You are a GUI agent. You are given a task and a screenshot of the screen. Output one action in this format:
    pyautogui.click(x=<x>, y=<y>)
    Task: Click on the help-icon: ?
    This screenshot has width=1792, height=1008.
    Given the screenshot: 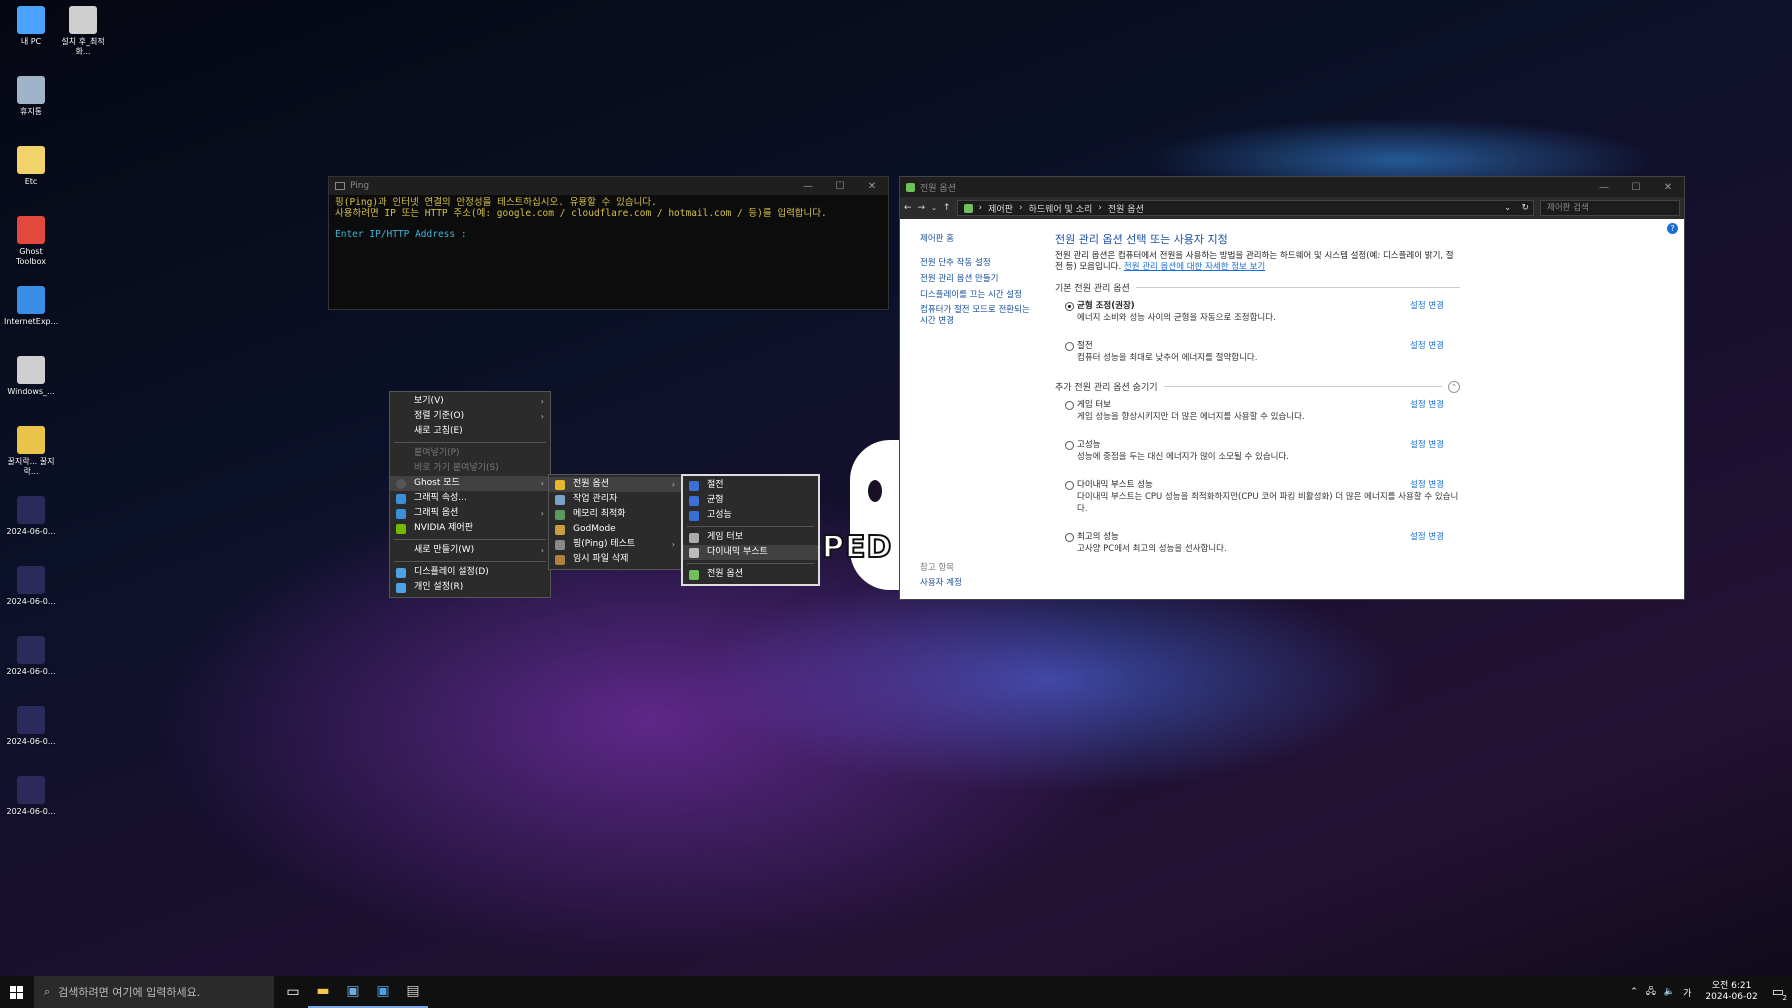 What is the action you would take?
    pyautogui.click(x=1672, y=228)
    